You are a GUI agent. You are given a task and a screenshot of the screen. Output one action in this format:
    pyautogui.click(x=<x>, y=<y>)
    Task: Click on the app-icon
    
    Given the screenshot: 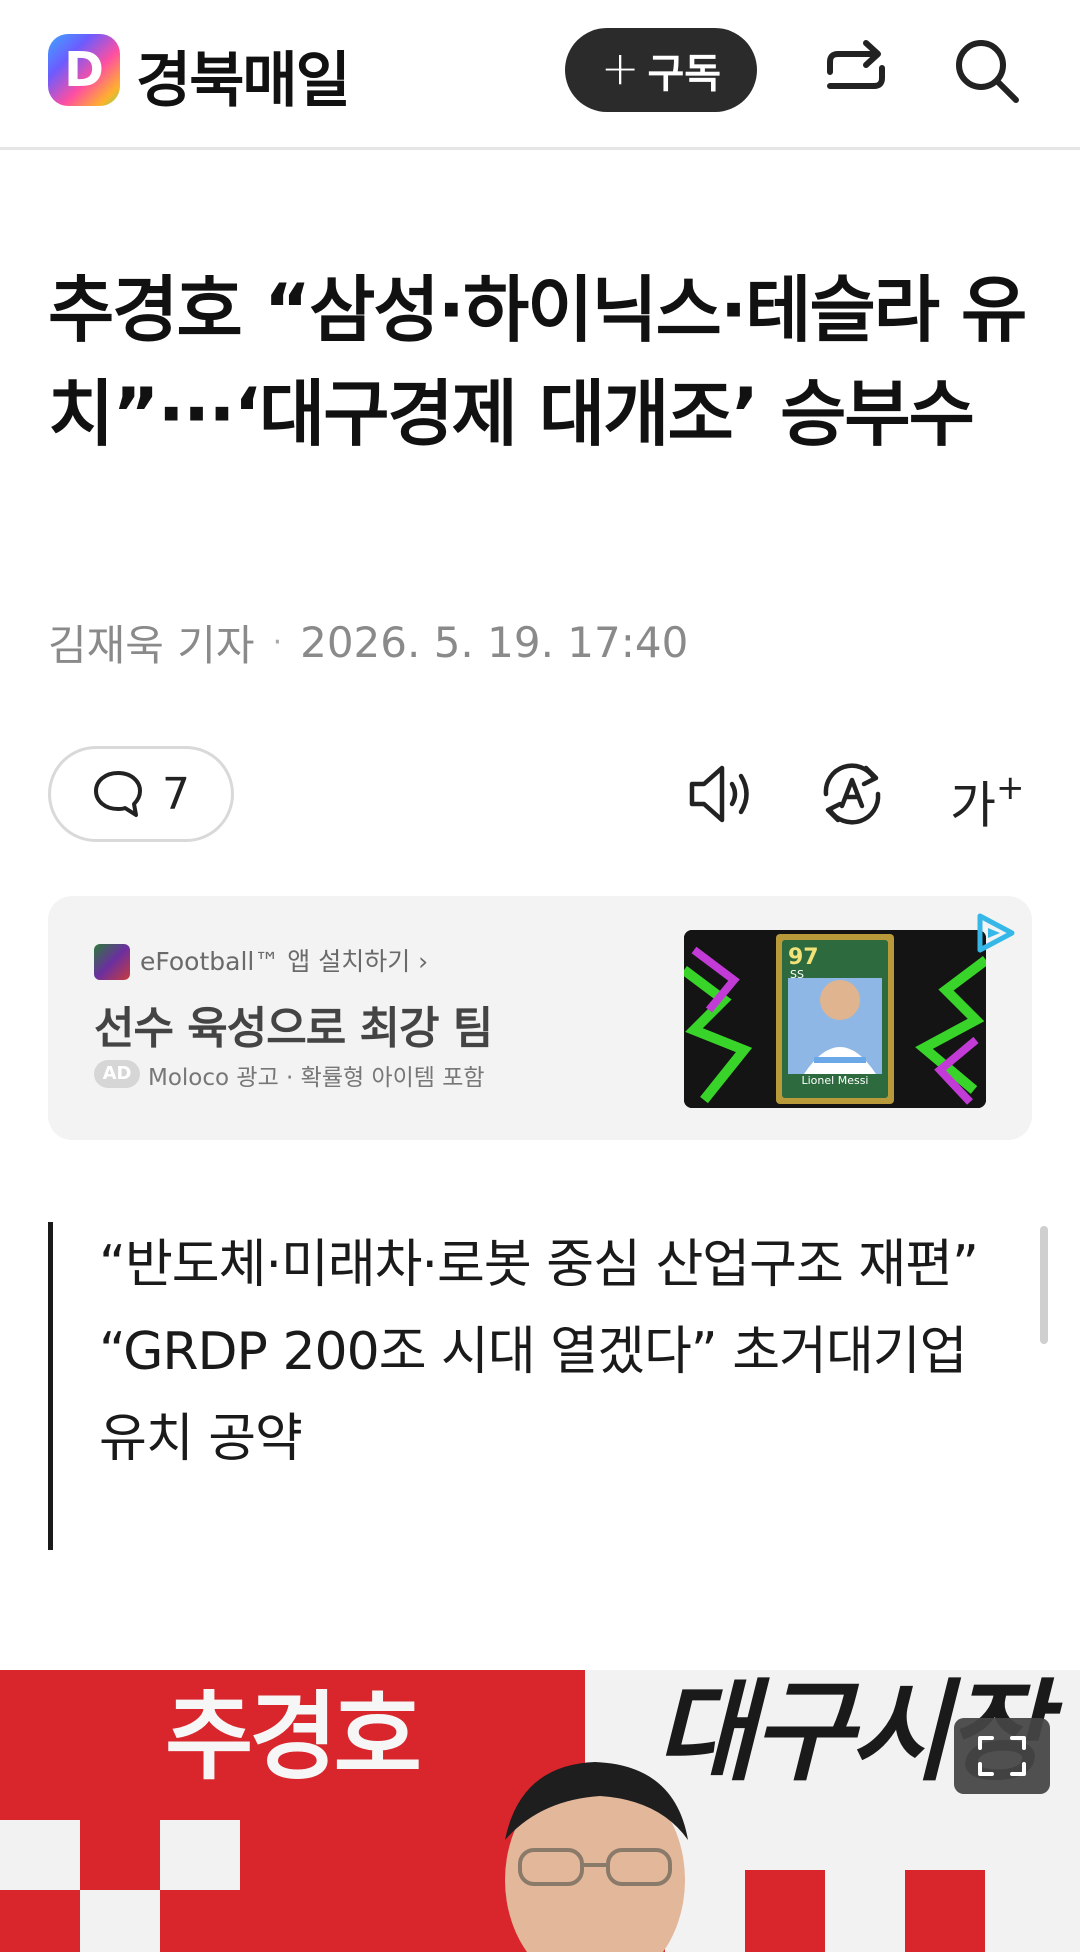 What is the action you would take?
    pyautogui.click(x=112, y=962)
    